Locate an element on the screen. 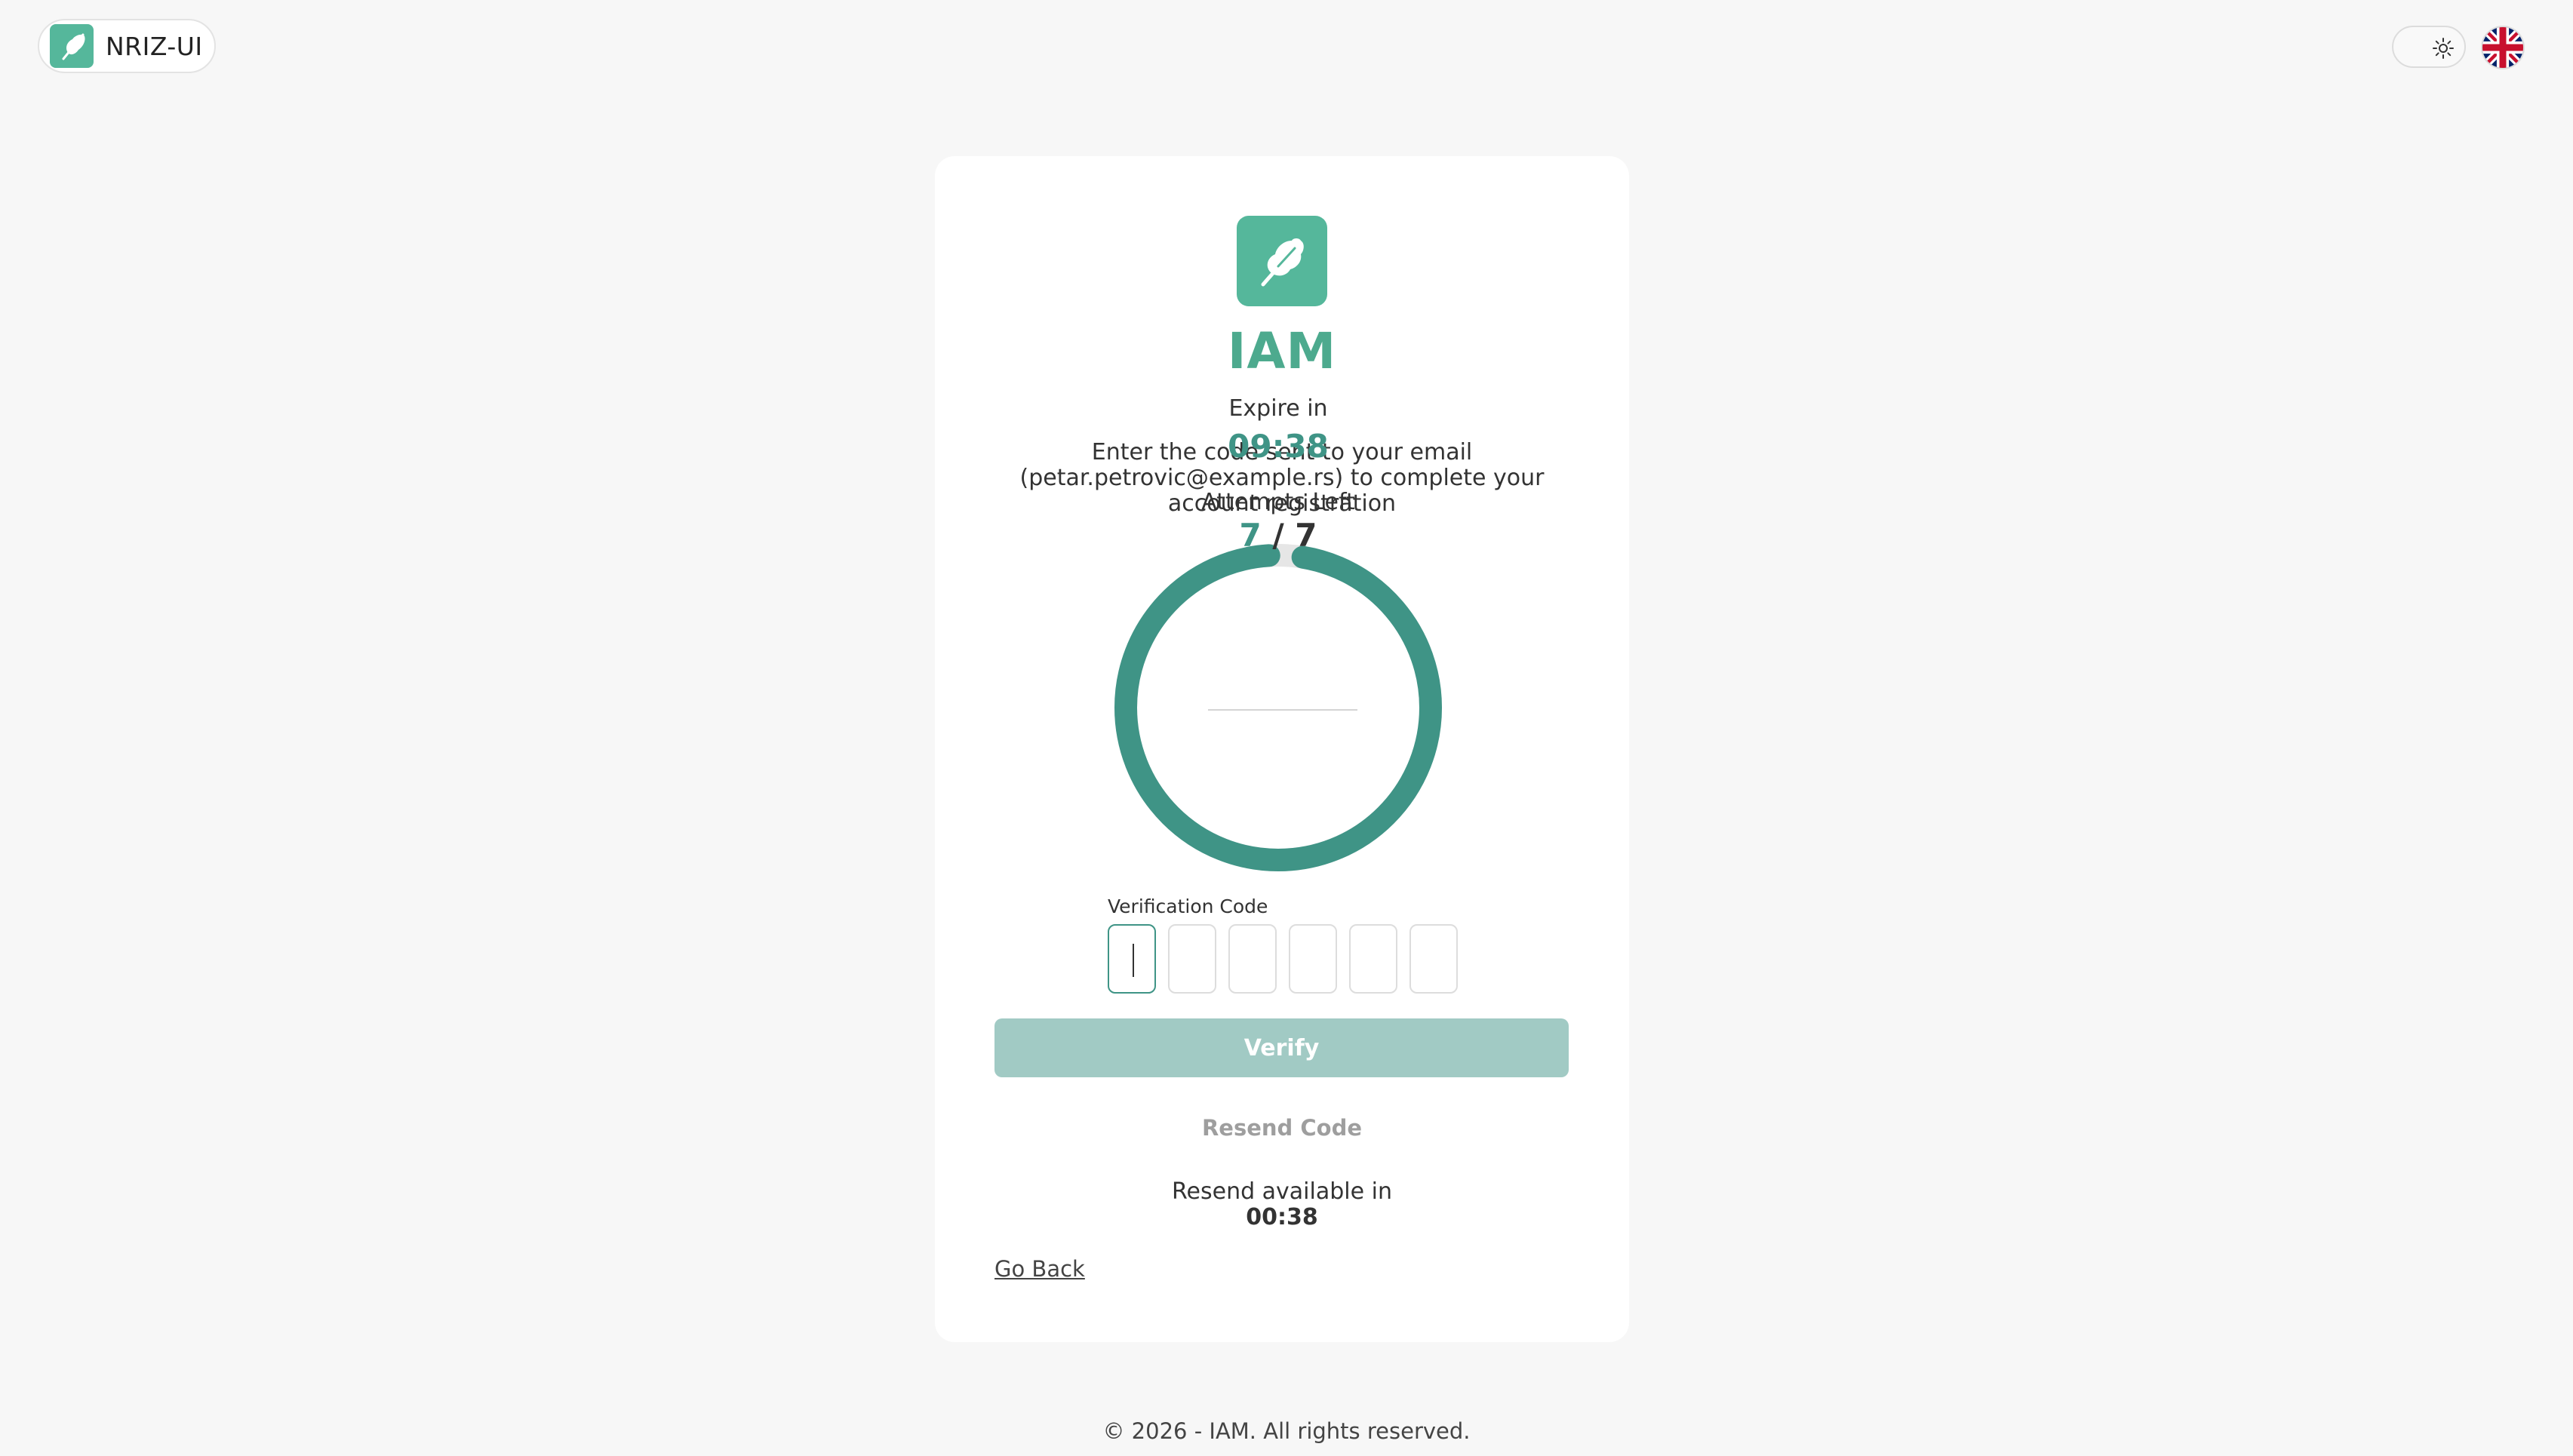 The height and width of the screenshot is (1456, 2573). theme-toggle is located at coordinates (2429, 47).